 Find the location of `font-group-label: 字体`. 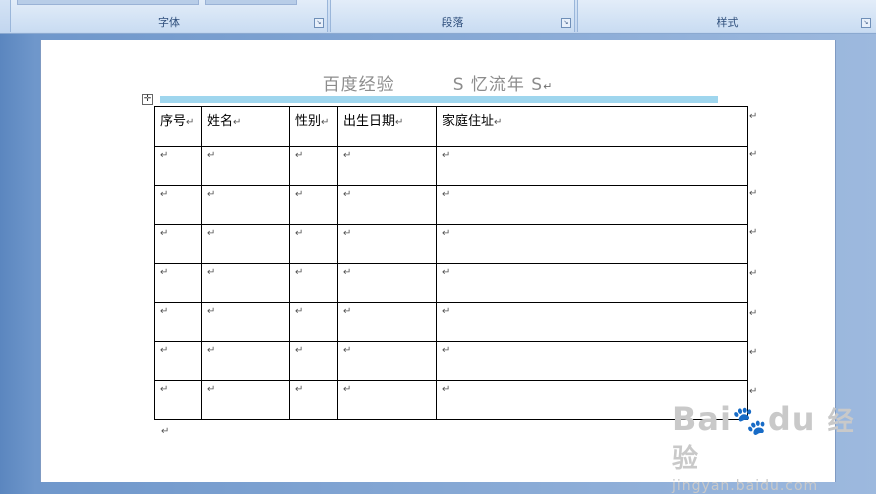

font-group-label: 字体 is located at coordinates (169, 22).